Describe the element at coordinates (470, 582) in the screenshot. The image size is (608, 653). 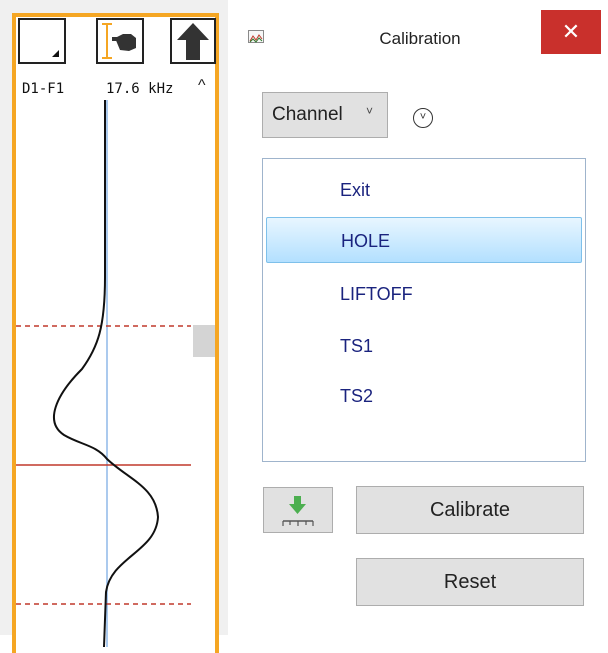
I see `reset-button: Reset` at that location.